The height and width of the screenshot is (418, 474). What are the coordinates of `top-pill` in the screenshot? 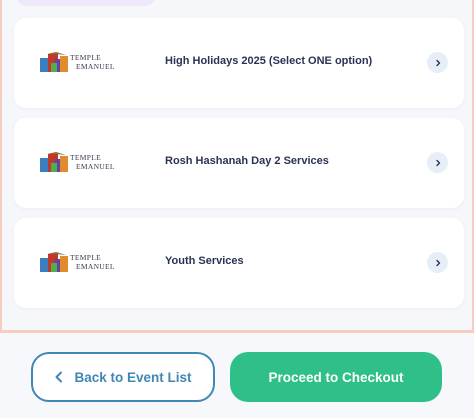 It's located at (86, 3).